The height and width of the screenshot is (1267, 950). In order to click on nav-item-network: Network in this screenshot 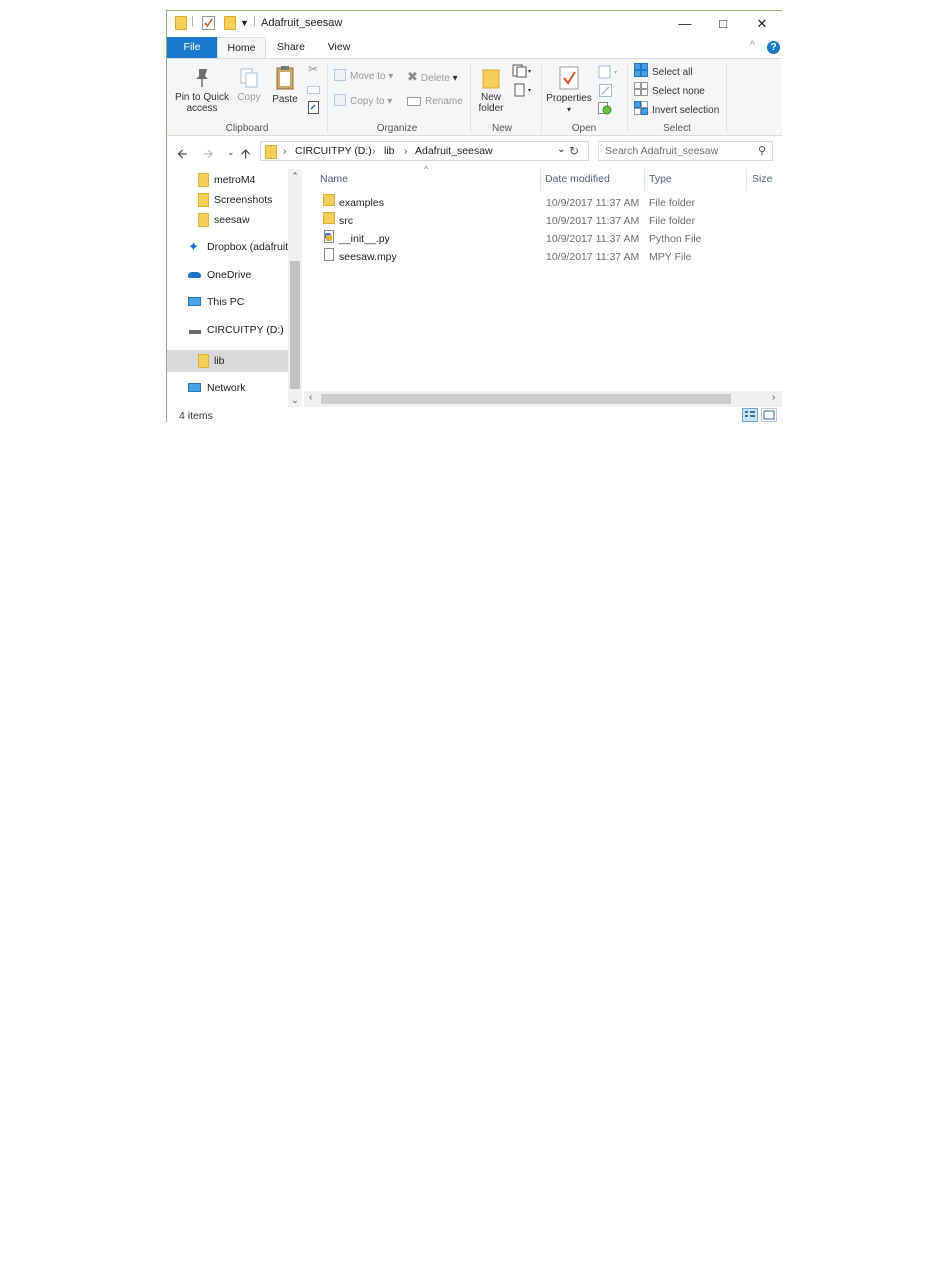, I will do `click(227, 388)`.